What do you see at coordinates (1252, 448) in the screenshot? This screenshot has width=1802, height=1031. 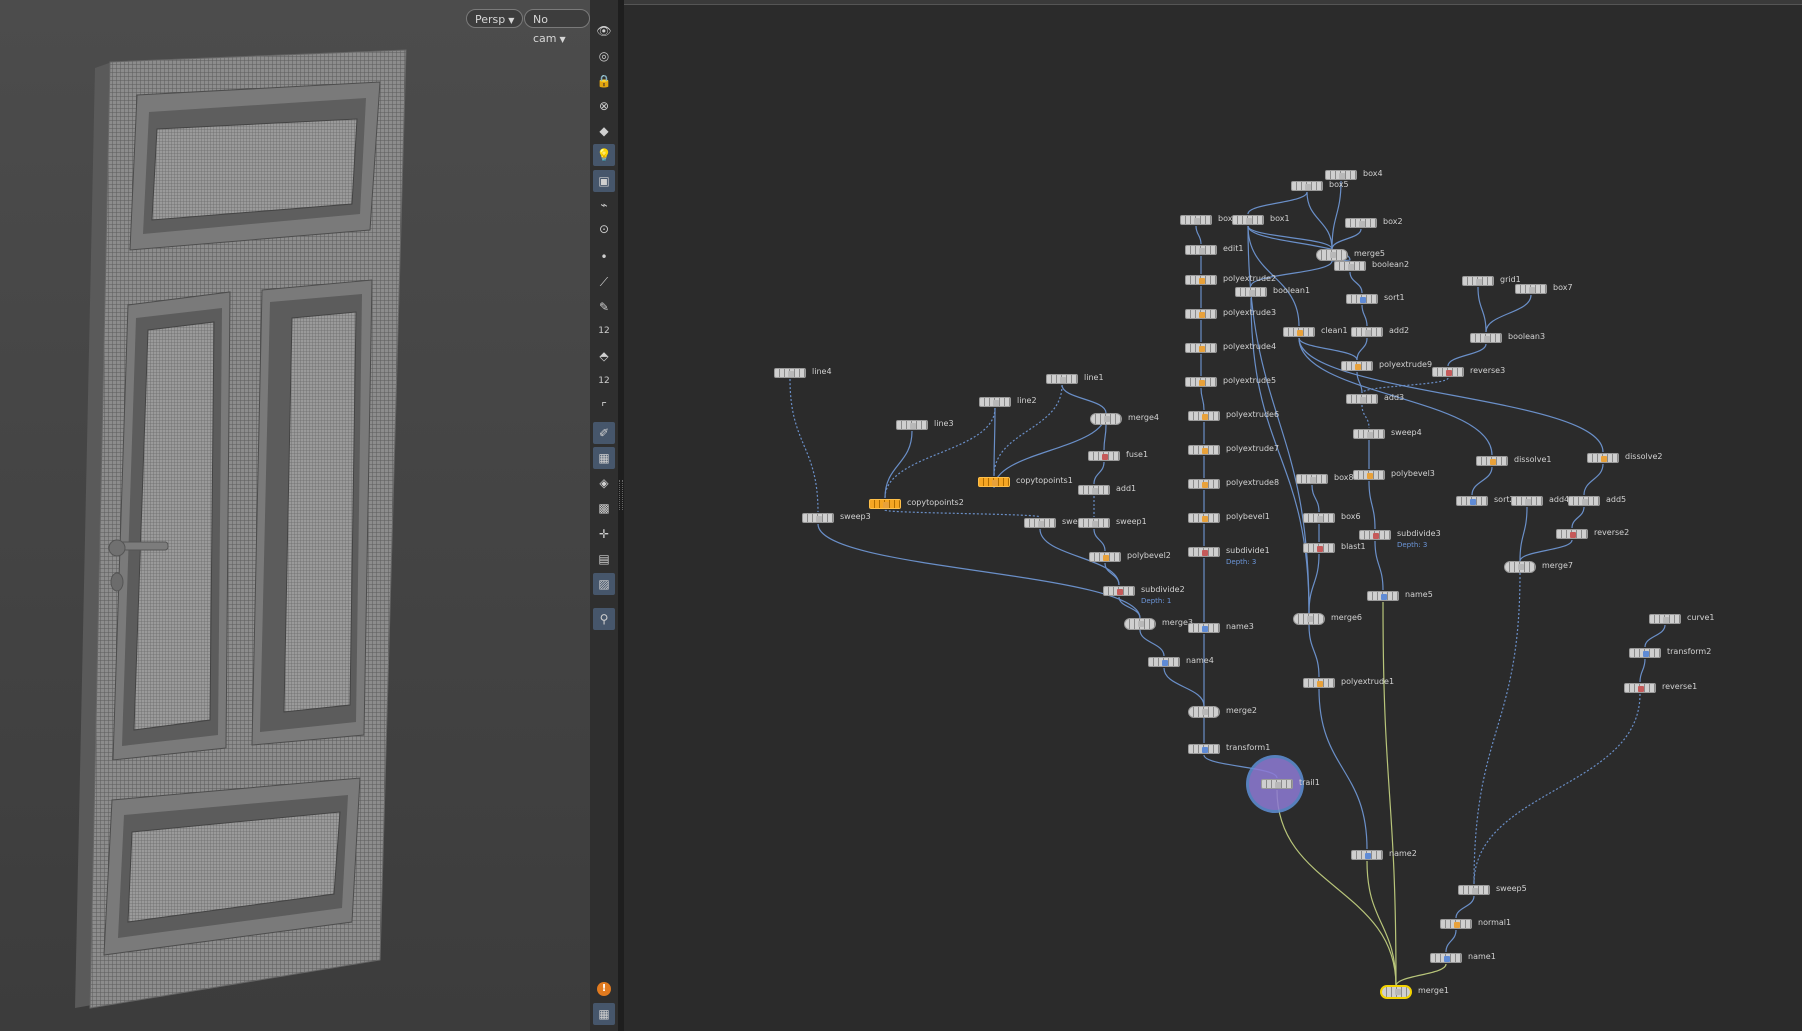 I see `node-label: polyextrude7` at bounding box center [1252, 448].